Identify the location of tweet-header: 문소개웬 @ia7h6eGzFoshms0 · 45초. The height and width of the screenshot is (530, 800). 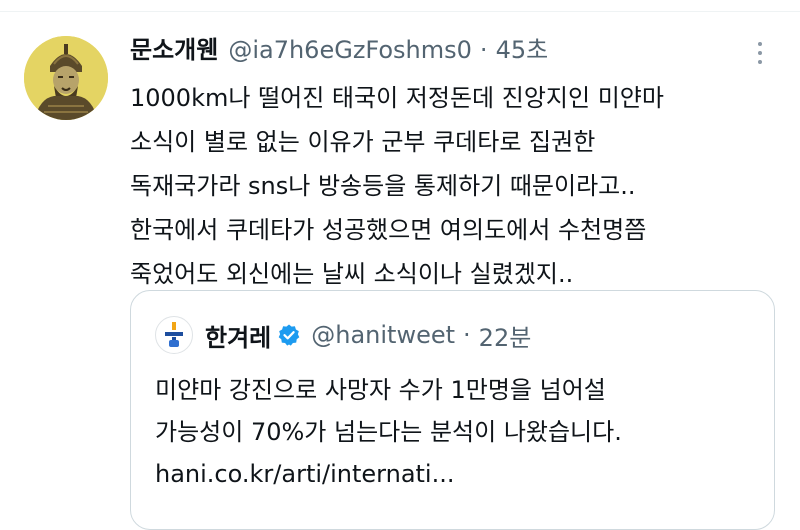
(435, 50).